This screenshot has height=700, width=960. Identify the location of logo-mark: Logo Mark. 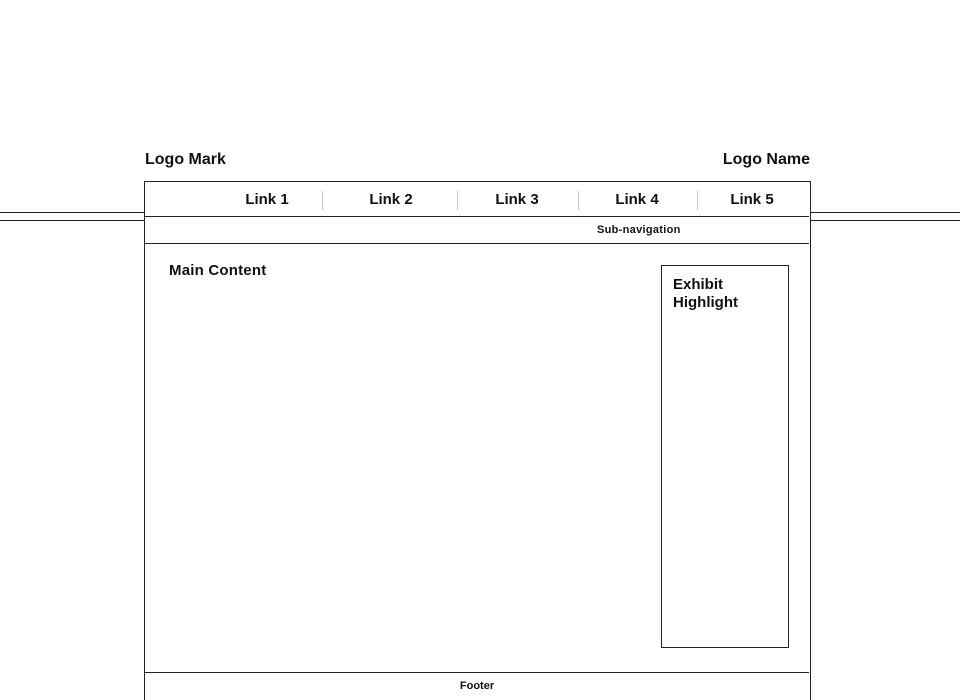
(185, 160).